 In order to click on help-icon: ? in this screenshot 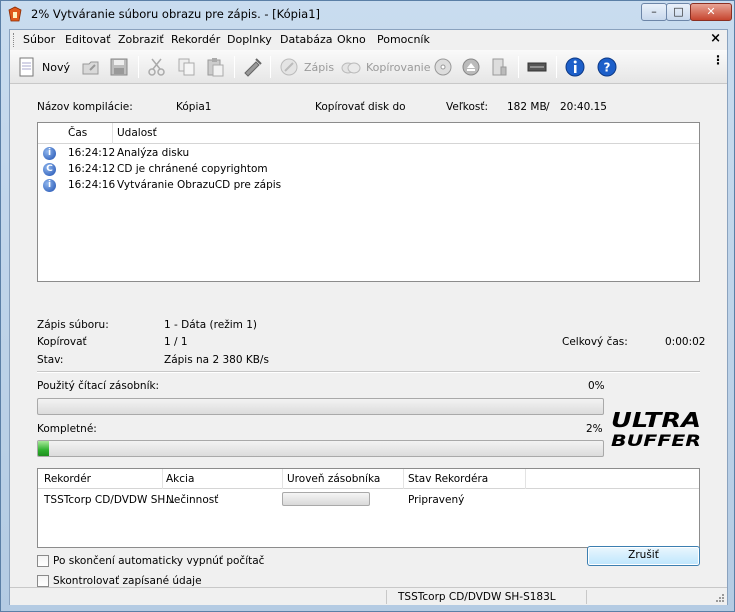, I will do `click(607, 67)`.